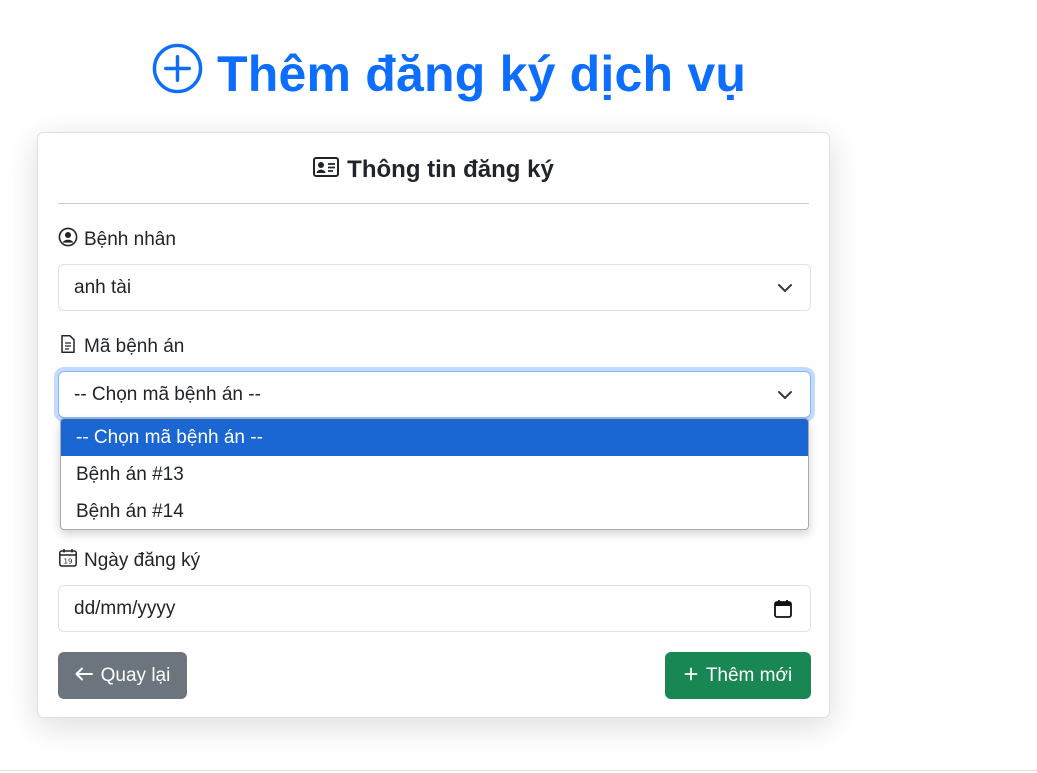  What do you see at coordinates (103, 287) in the screenshot?
I see `patient-select-value: anh tài` at bounding box center [103, 287].